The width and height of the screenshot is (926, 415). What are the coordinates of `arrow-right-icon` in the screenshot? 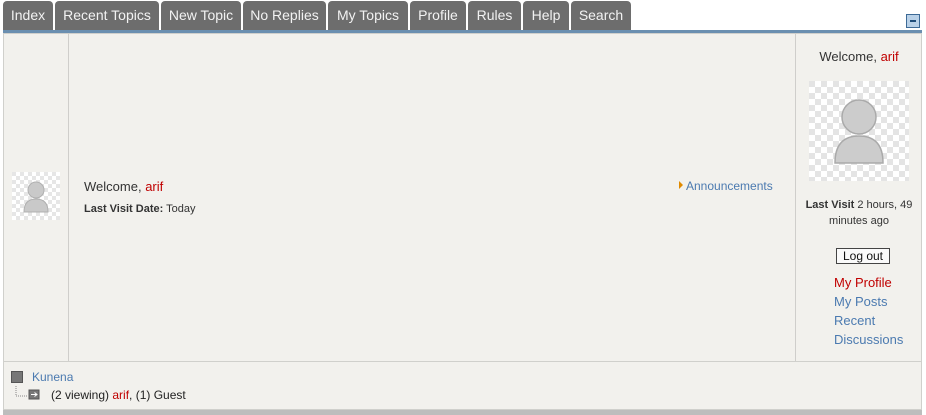 It's located at (681, 185).